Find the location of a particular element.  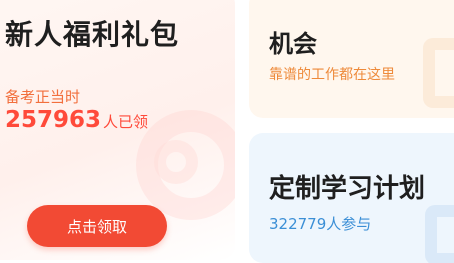

study-plan-card-subtitle: 322779人参与 is located at coordinates (320, 224).